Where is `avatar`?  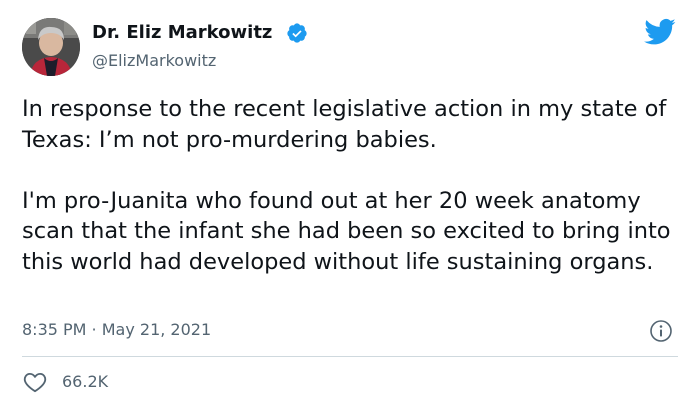
avatar is located at coordinates (51, 47).